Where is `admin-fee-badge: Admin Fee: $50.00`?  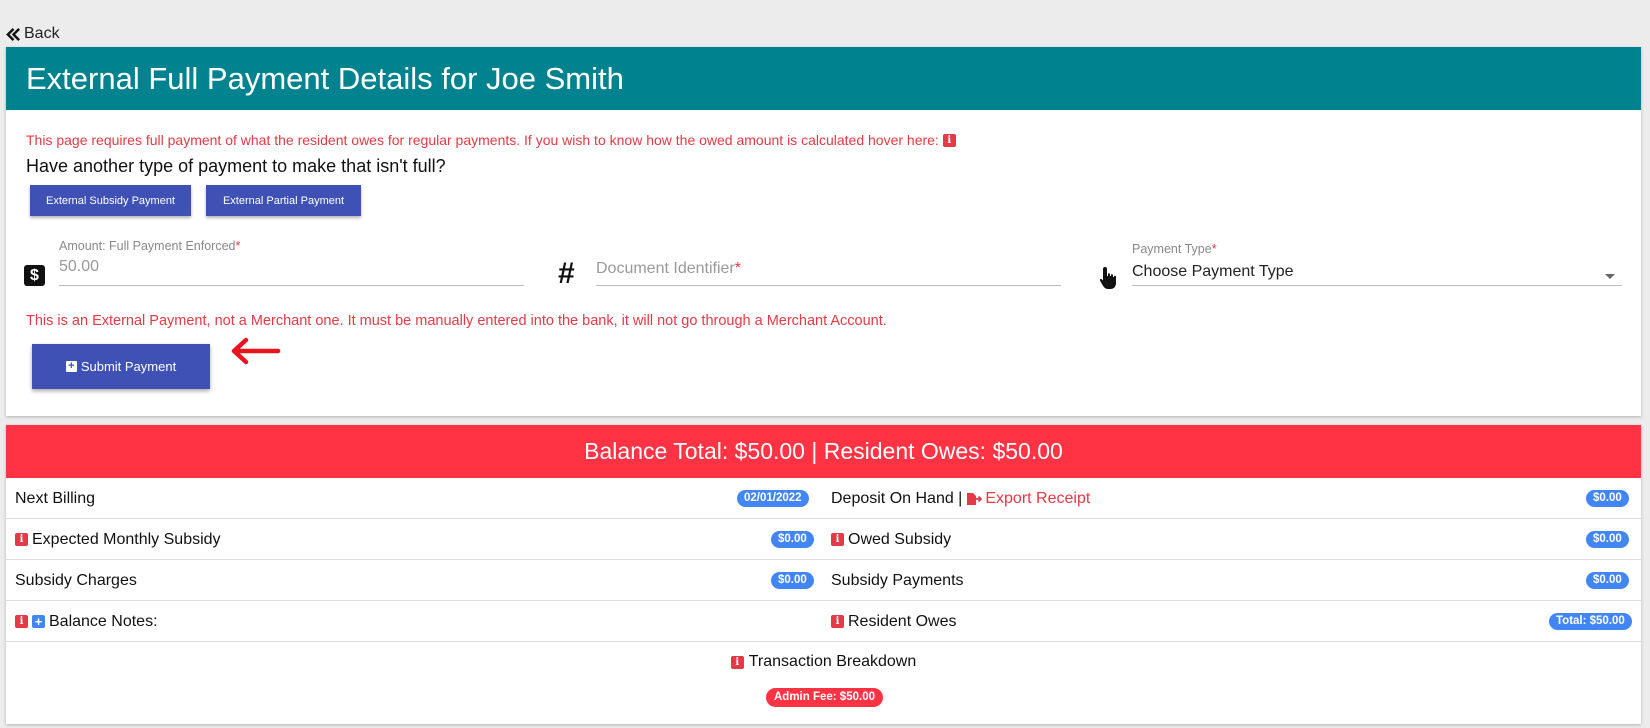
admin-fee-badge: Admin Fee: $50.00 is located at coordinates (824, 697).